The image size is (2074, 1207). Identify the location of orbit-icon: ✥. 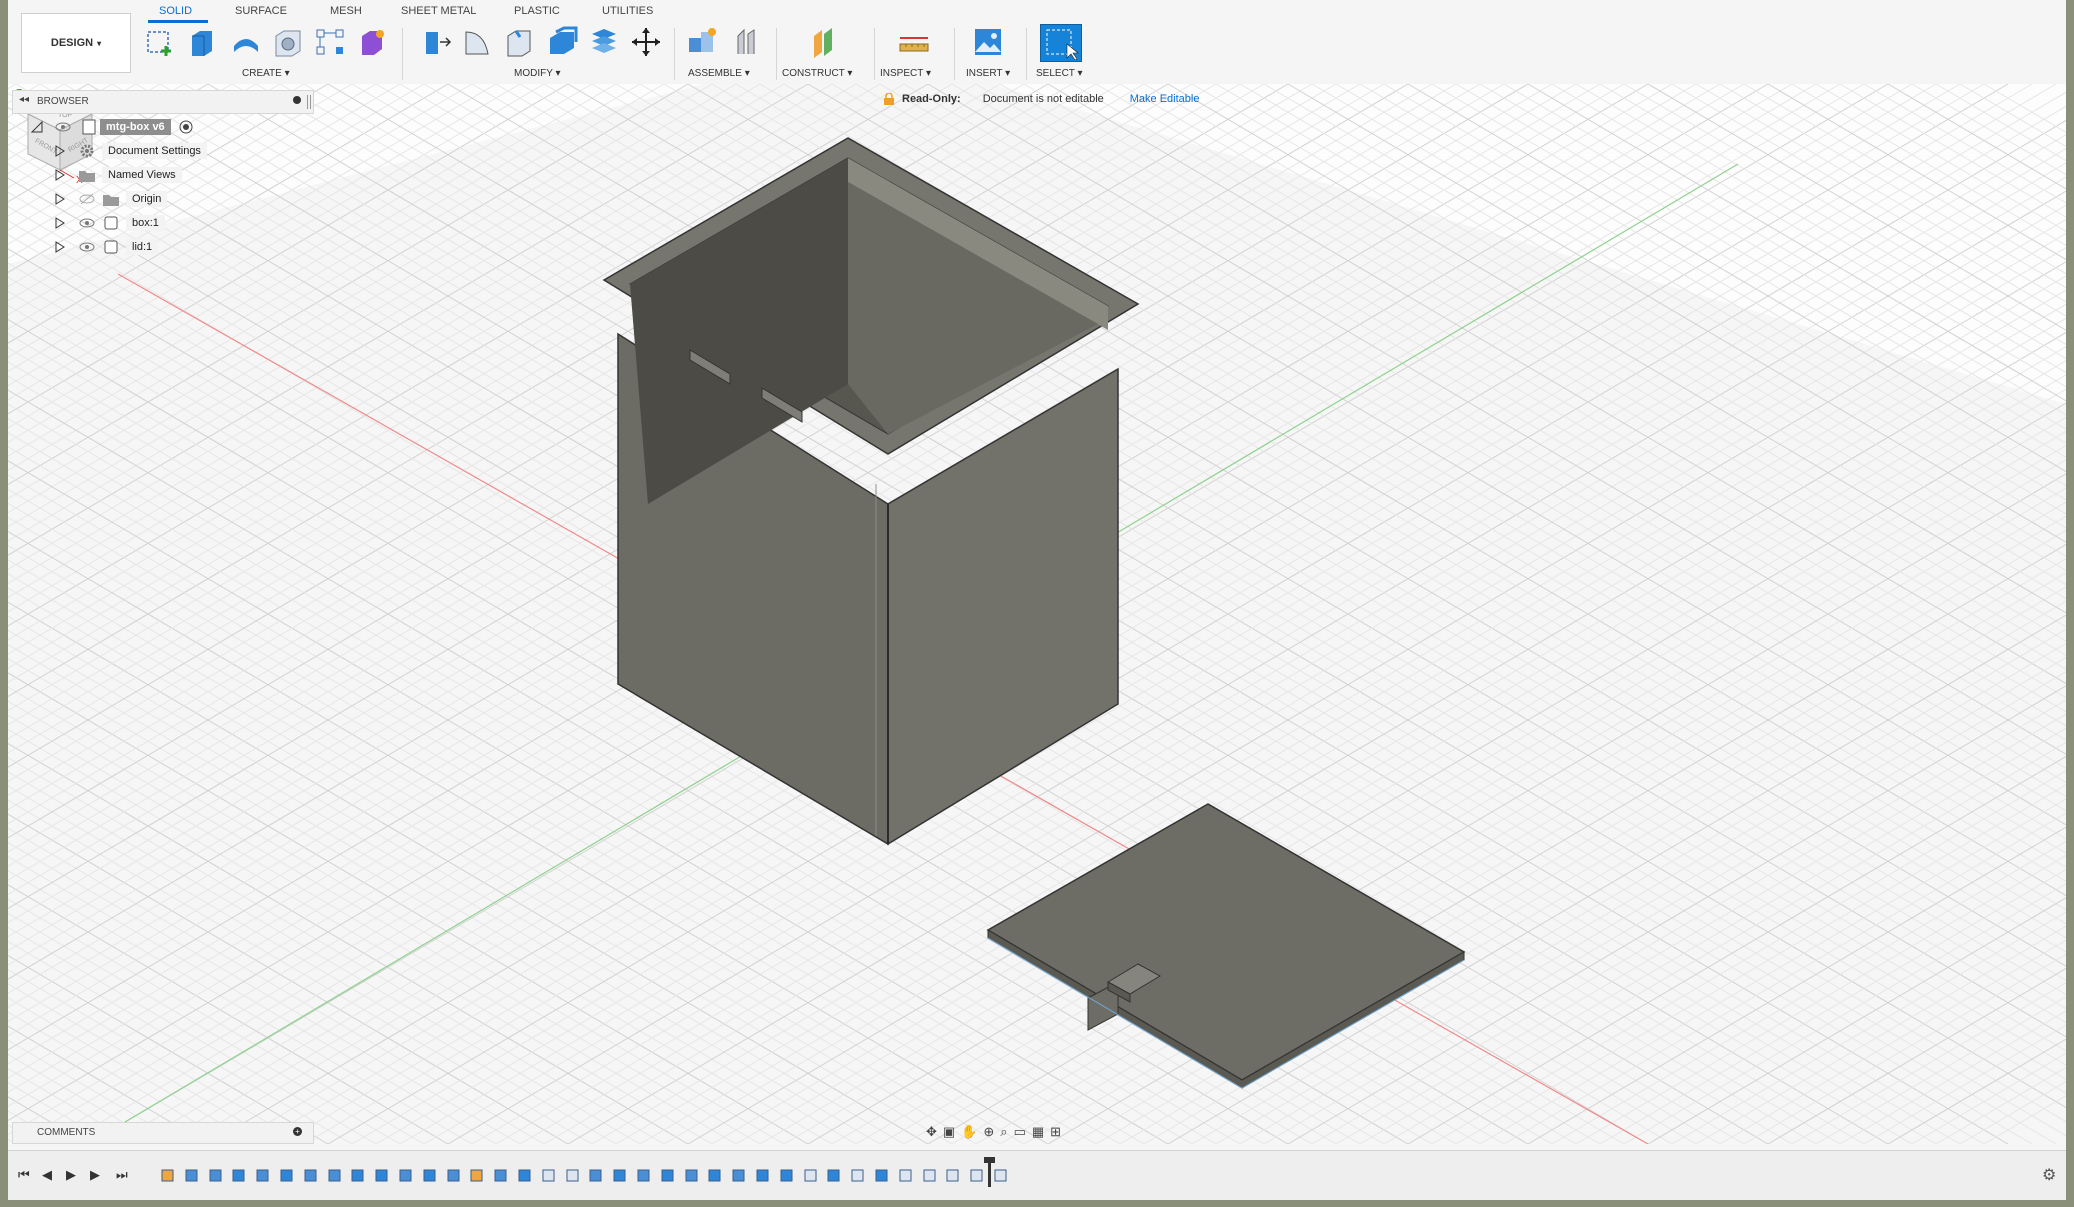
(931, 1132).